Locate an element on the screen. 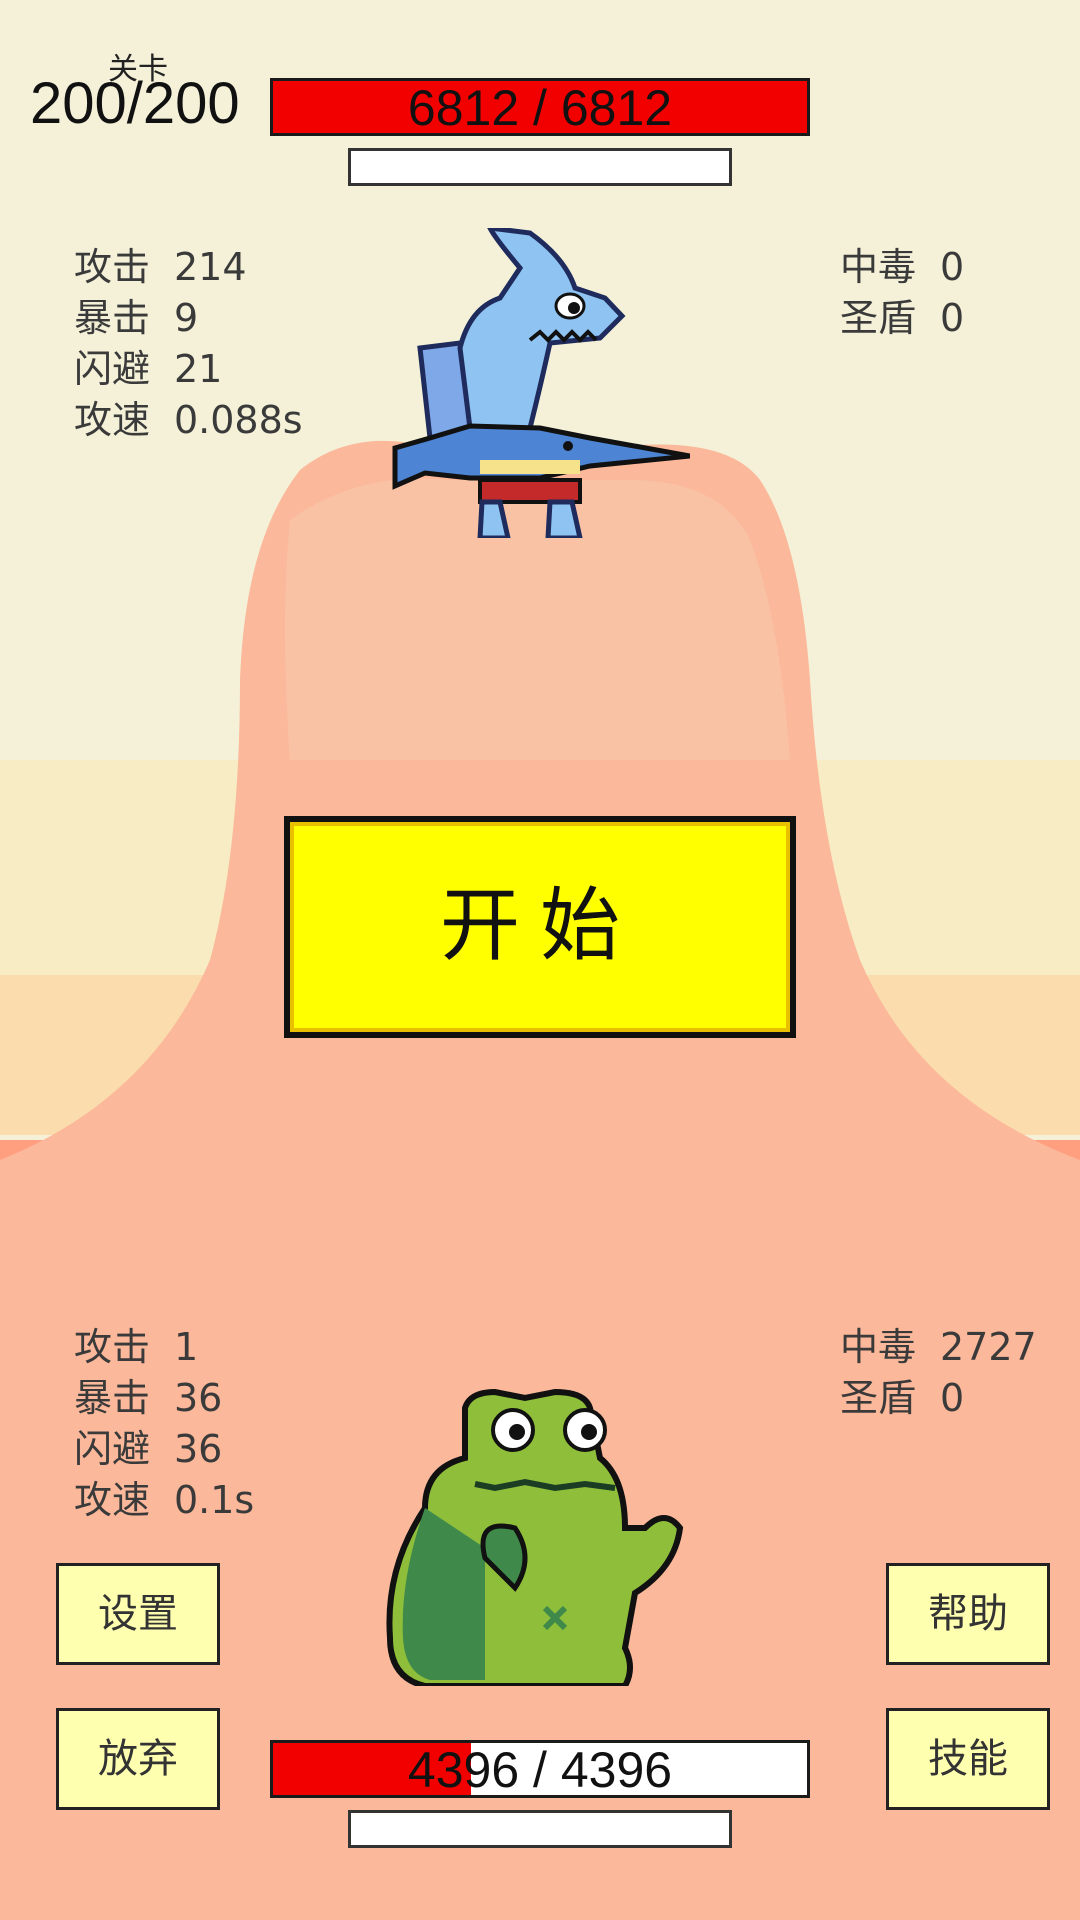 This screenshot has width=1080, height=1920. stat-row-poison: 中毒 0 is located at coordinates (902, 267).